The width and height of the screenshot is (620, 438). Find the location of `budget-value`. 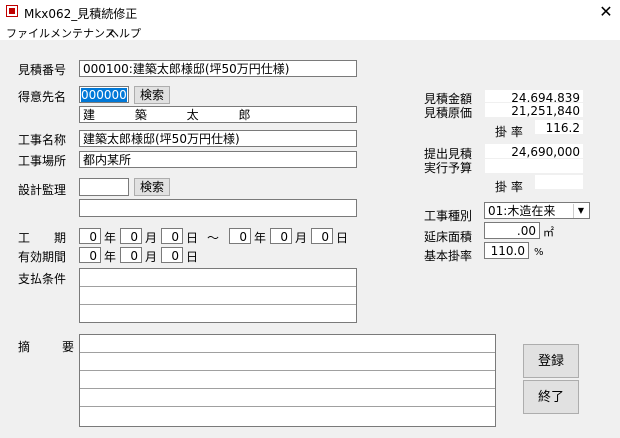

budget-value is located at coordinates (534, 166).